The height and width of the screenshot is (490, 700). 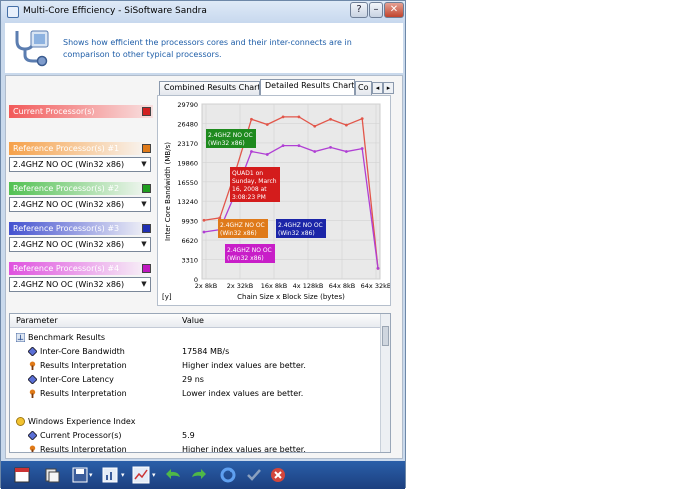 What do you see at coordinates (110, 475) in the screenshot?
I see `chart-options-icon` at bounding box center [110, 475].